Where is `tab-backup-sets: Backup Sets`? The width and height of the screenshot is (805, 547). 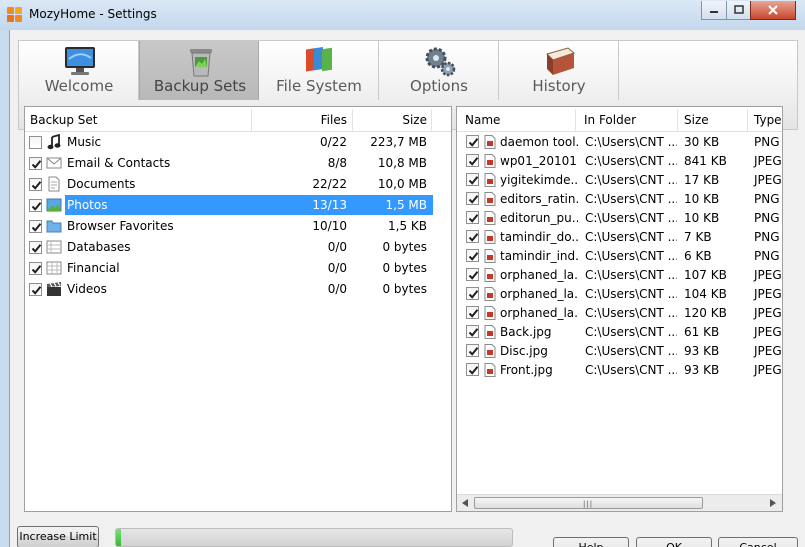
tab-backup-sets: Backup Sets is located at coordinates (199, 70).